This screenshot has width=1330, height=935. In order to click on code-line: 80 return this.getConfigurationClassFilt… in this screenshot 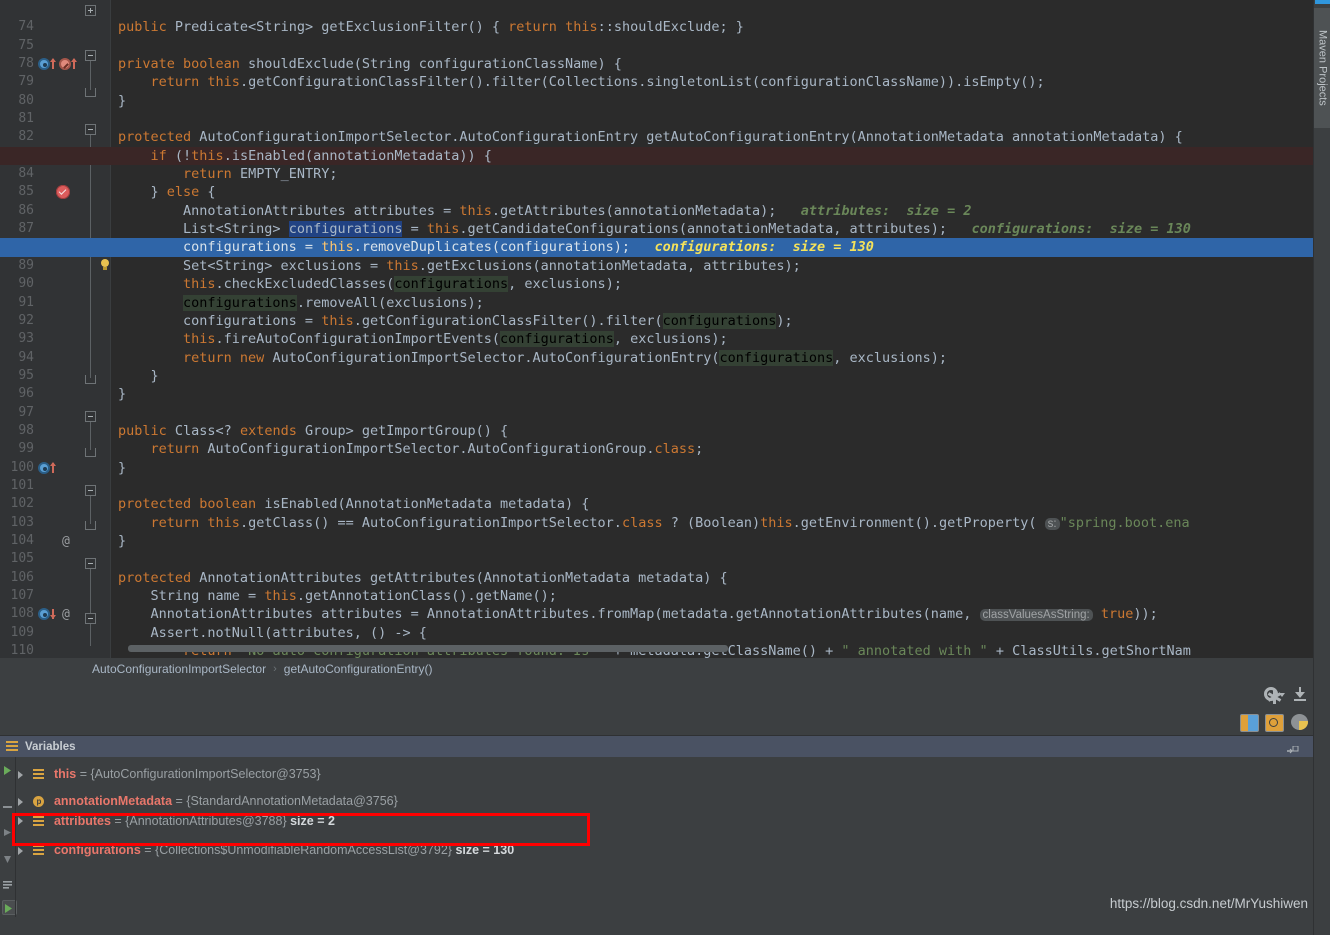, I will do `click(656, 90)`.